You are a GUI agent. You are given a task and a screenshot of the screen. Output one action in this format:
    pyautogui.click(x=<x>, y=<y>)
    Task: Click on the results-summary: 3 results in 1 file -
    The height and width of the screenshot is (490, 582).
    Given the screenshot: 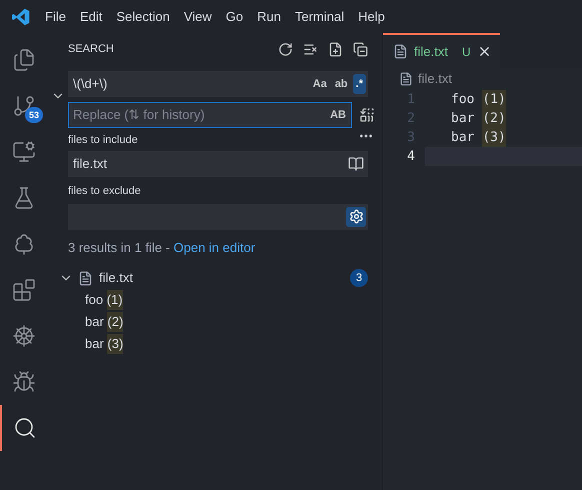 What is the action you would take?
    pyautogui.click(x=119, y=247)
    